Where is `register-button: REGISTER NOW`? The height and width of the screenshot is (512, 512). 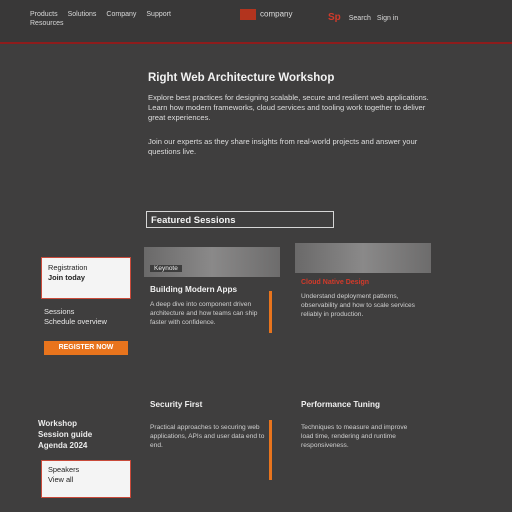 register-button: REGISTER NOW is located at coordinates (86, 348).